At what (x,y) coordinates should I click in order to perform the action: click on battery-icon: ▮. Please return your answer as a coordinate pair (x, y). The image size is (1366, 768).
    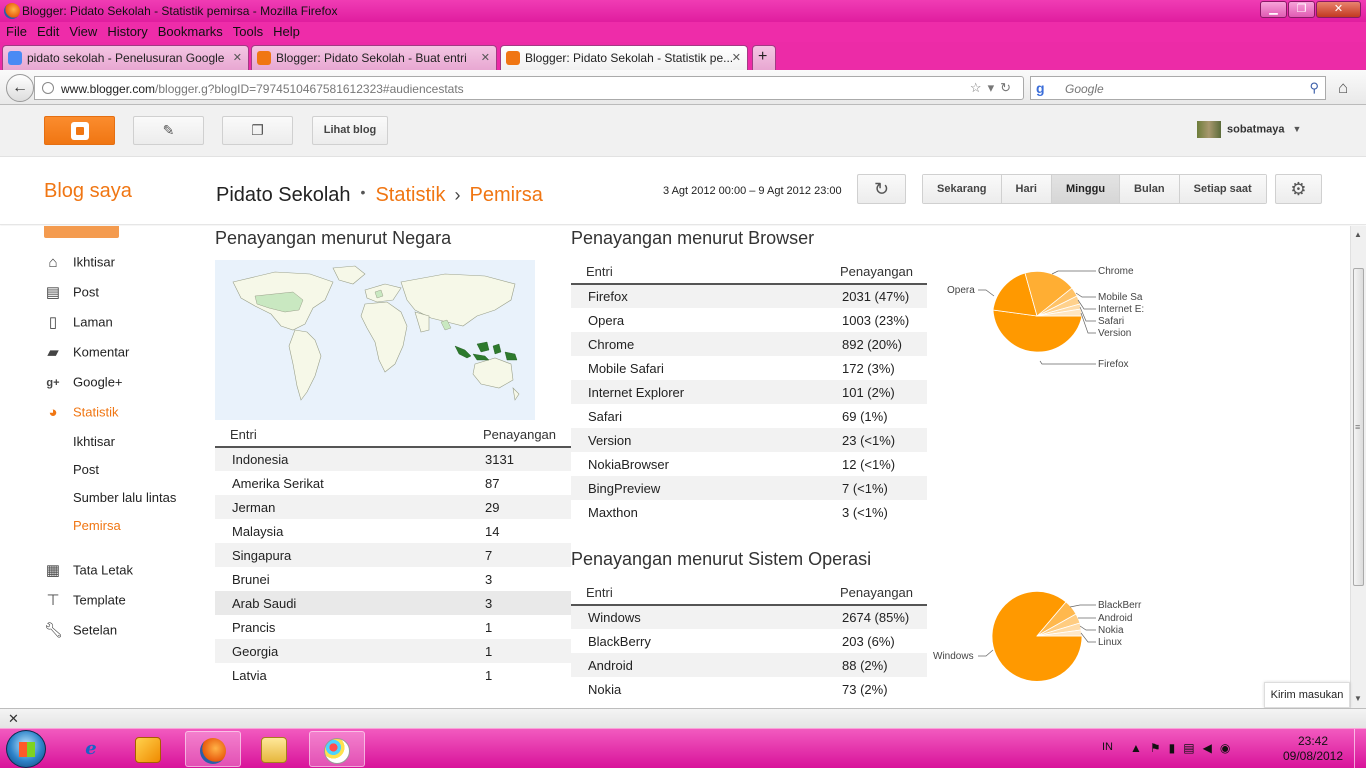
    Looking at the image, I should click on (1176, 748).